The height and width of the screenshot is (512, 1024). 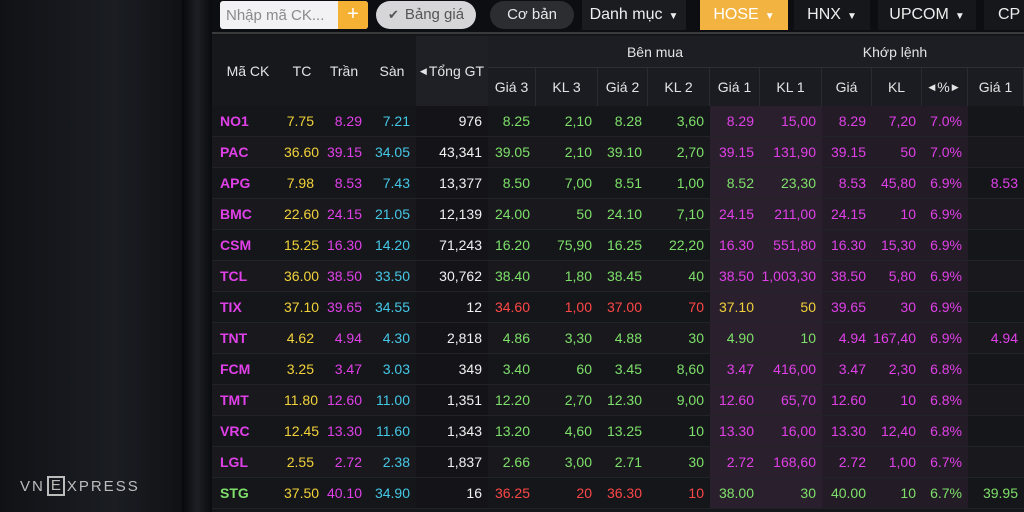 I want to click on cell-total: 2,818, so click(x=452, y=338).